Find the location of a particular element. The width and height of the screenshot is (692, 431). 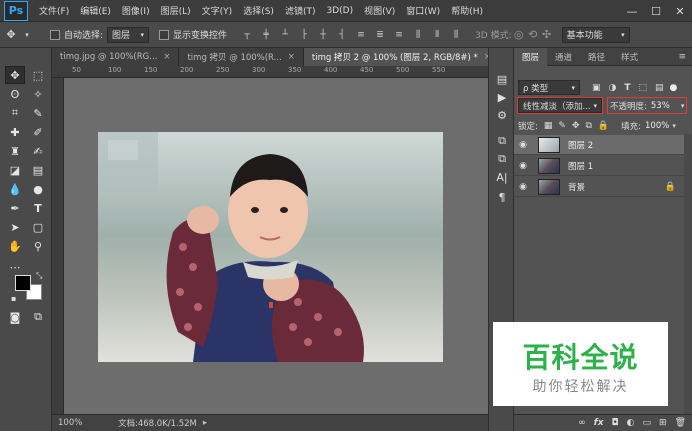

new-layer-icon: ⊞ is located at coordinates (663, 423).